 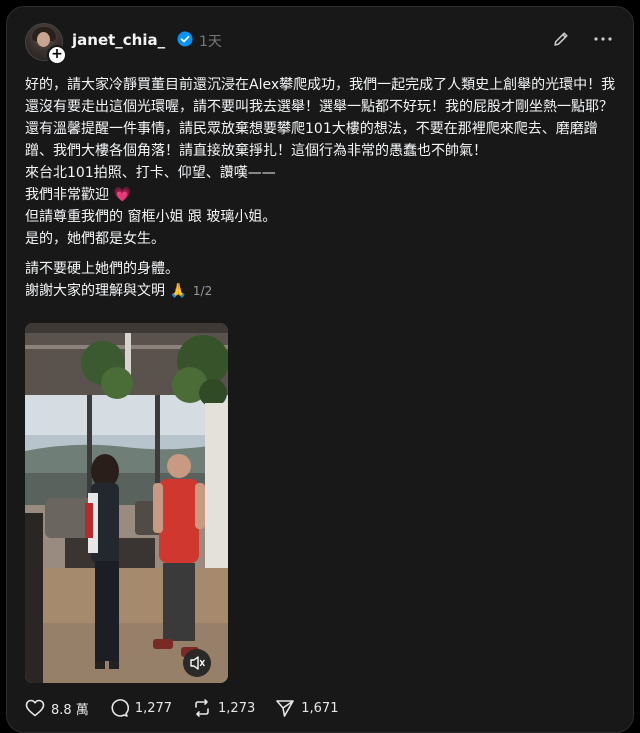 What do you see at coordinates (197, 663) in the screenshot?
I see `mute-icon` at bounding box center [197, 663].